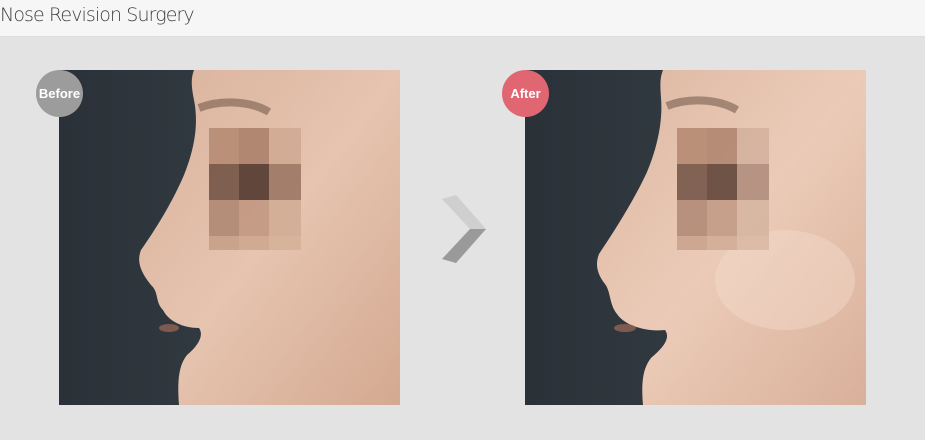 The width and height of the screenshot is (925, 440). What do you see at coordinates (97, 15) in the screenshot?
I see `page-title: Nose Revision Surgery` at bounding box center [97, 15].